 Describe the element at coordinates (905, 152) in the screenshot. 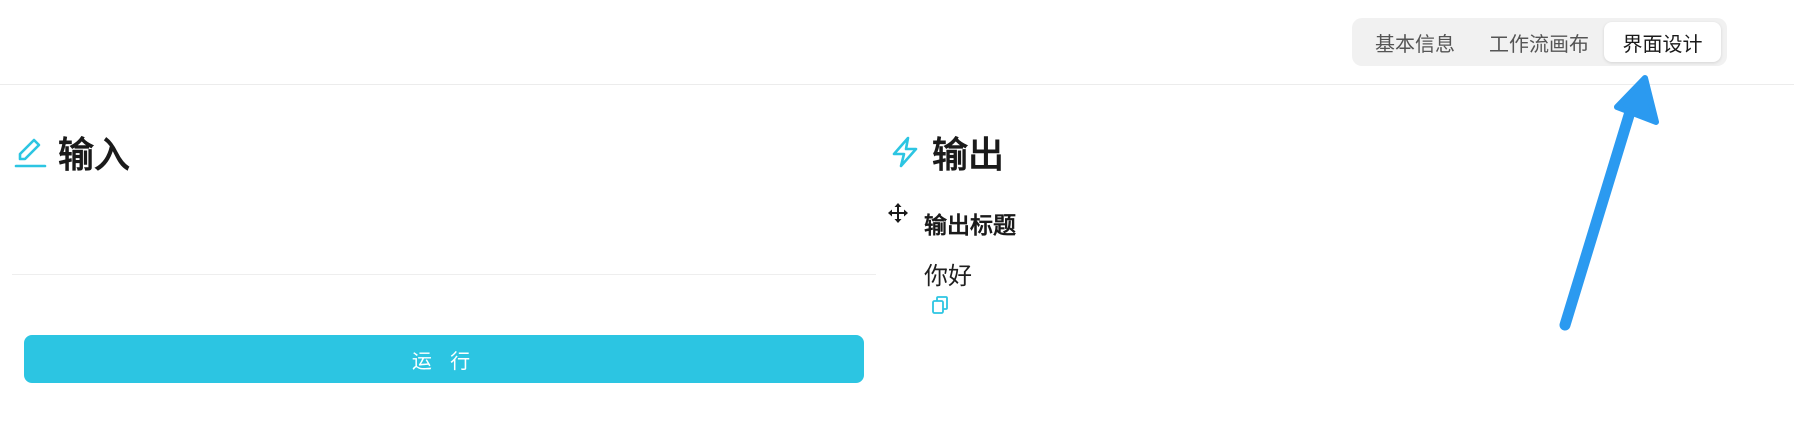

I see `lightning-bolt-icon` at that location.